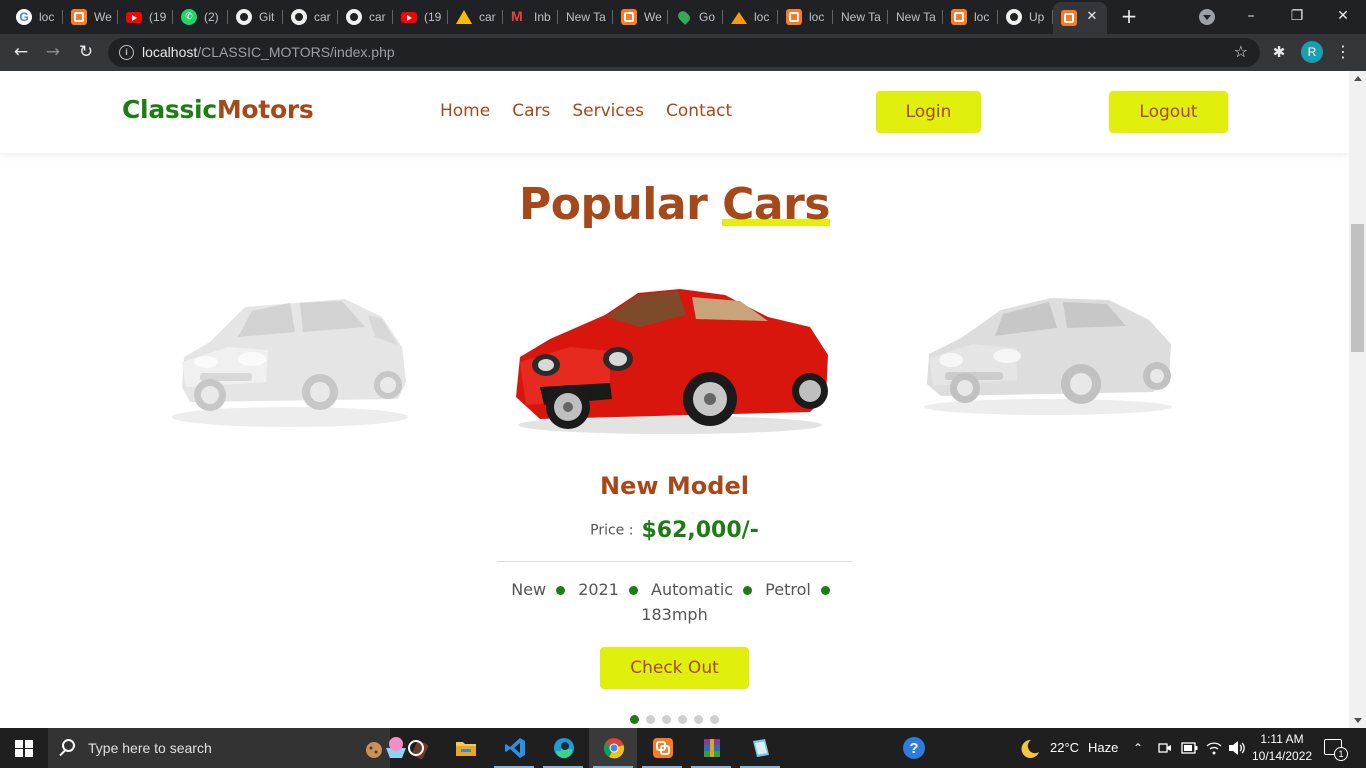 The height and width of the screenshot is (768, 1366). Describe the element at coordinates (671, 363) in the screenshot. I see `car-image-convertible` at that location.